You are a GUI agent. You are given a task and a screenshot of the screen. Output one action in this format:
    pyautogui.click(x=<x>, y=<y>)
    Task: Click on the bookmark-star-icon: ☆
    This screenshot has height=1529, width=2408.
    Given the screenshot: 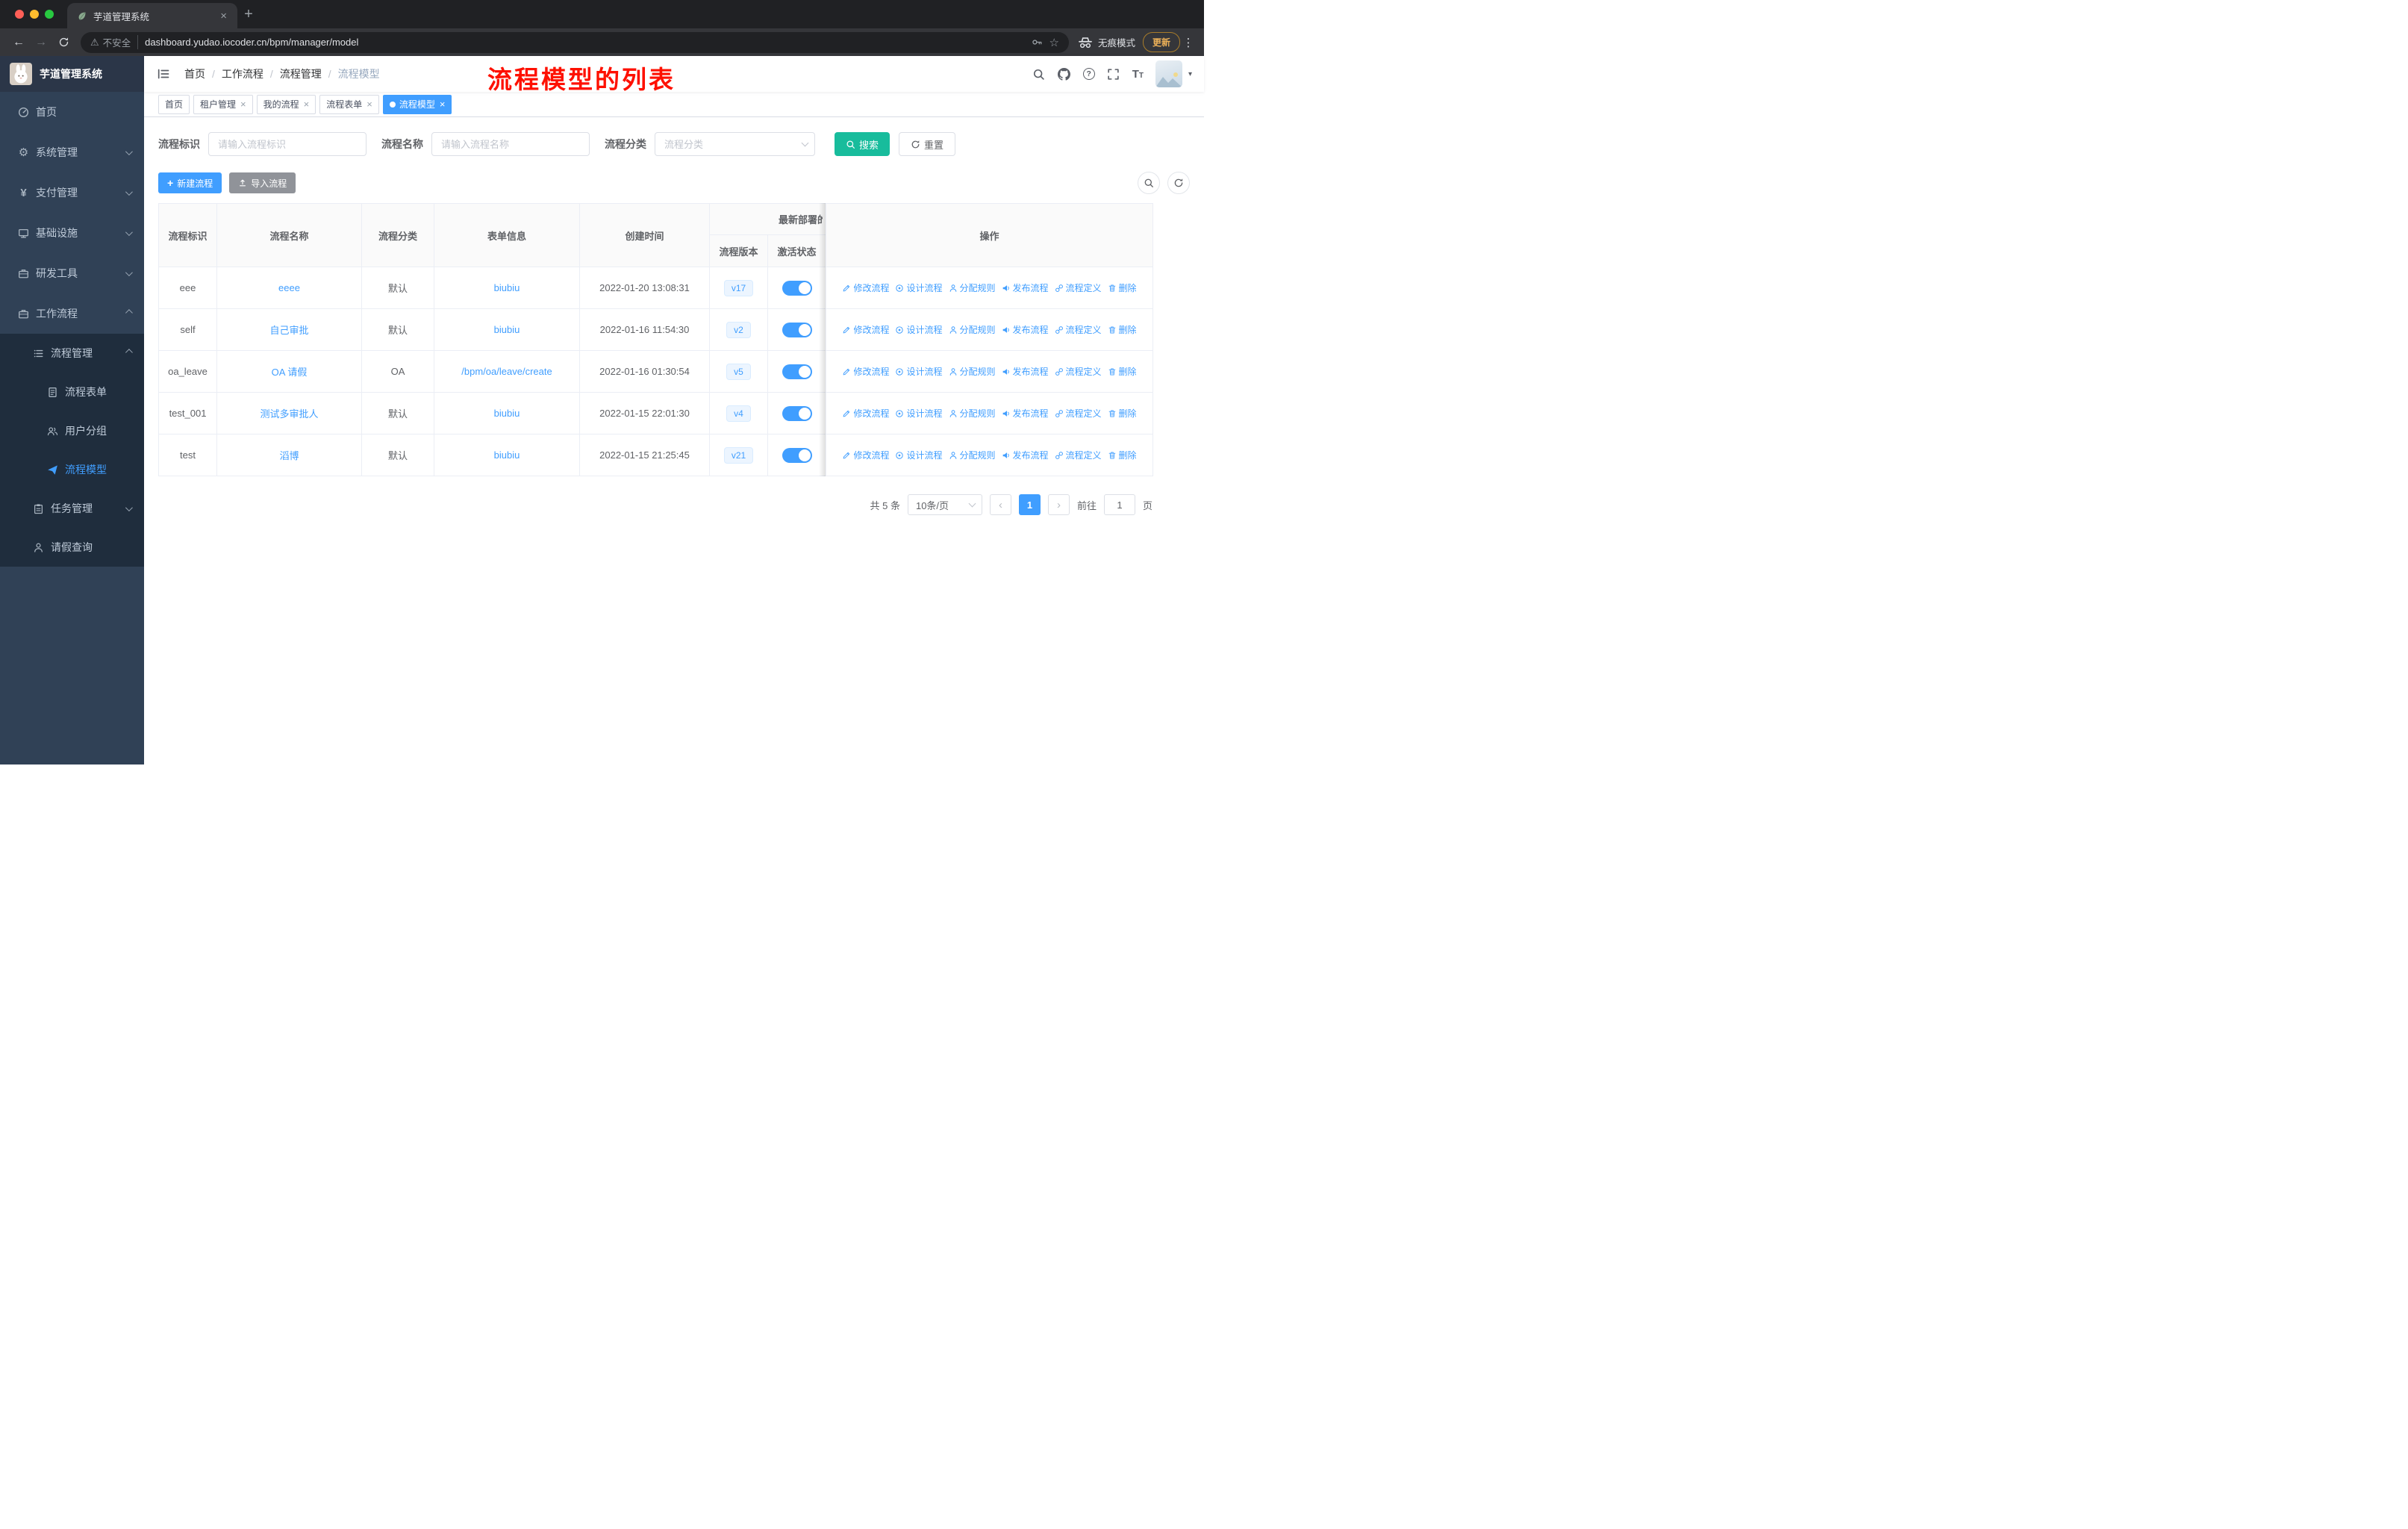 What is the action you would take?
    pyautogui.click(x=1054, y=42)
    